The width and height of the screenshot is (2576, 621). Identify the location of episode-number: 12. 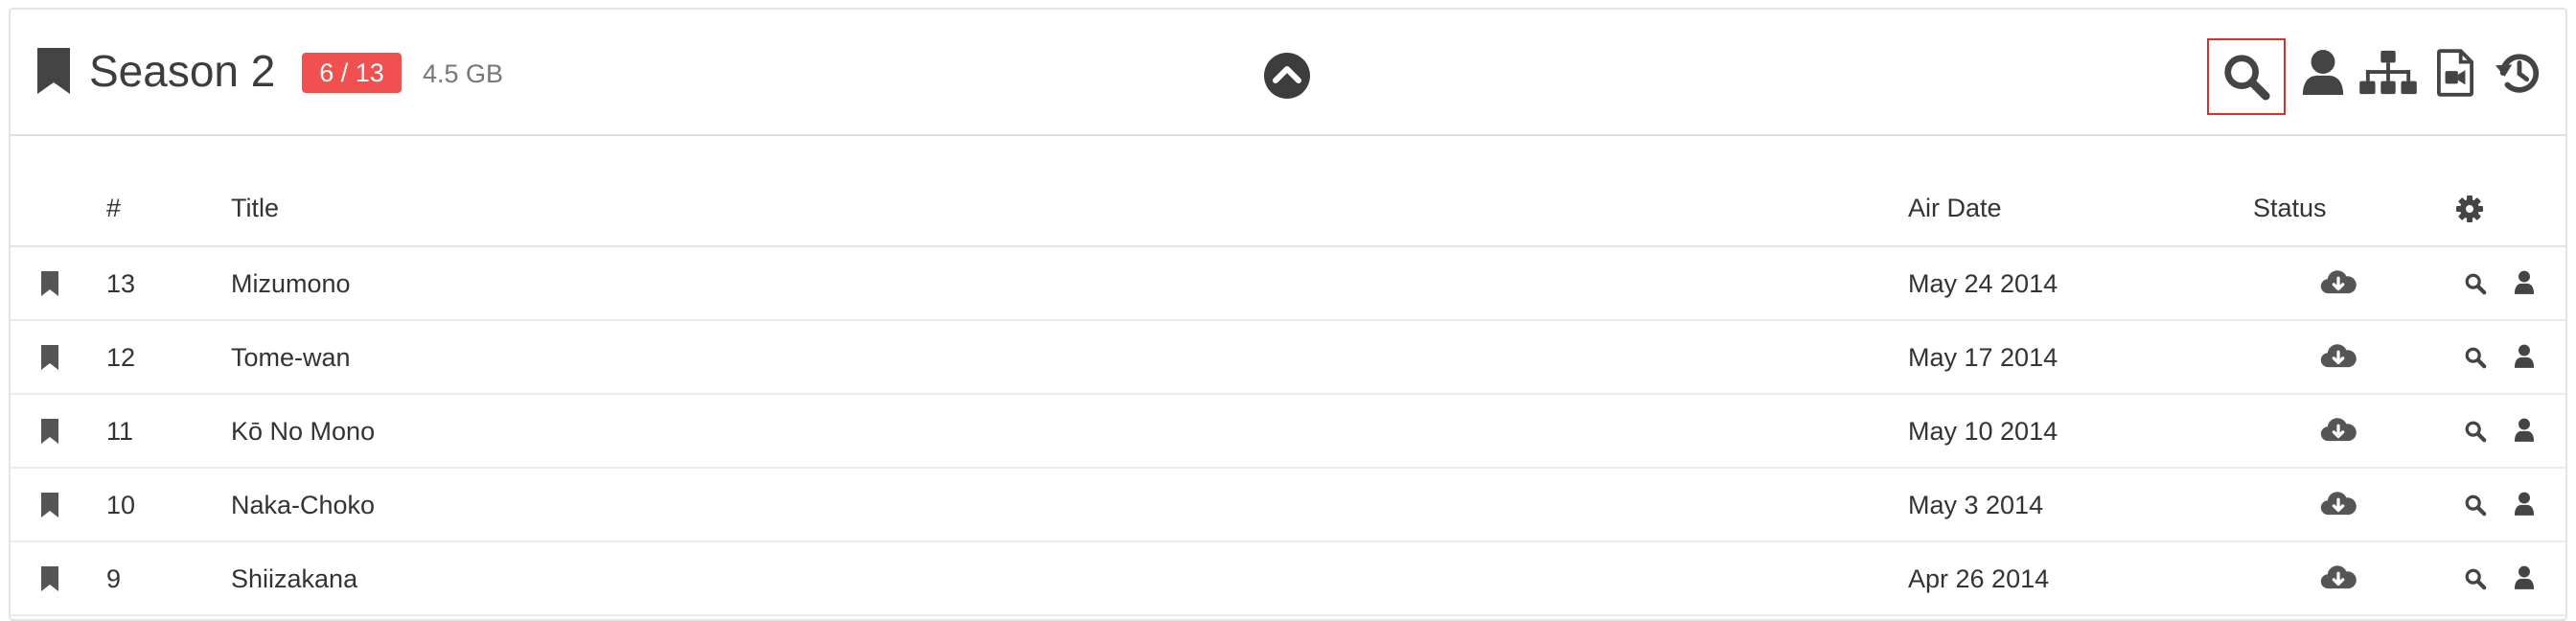
(121, 357).